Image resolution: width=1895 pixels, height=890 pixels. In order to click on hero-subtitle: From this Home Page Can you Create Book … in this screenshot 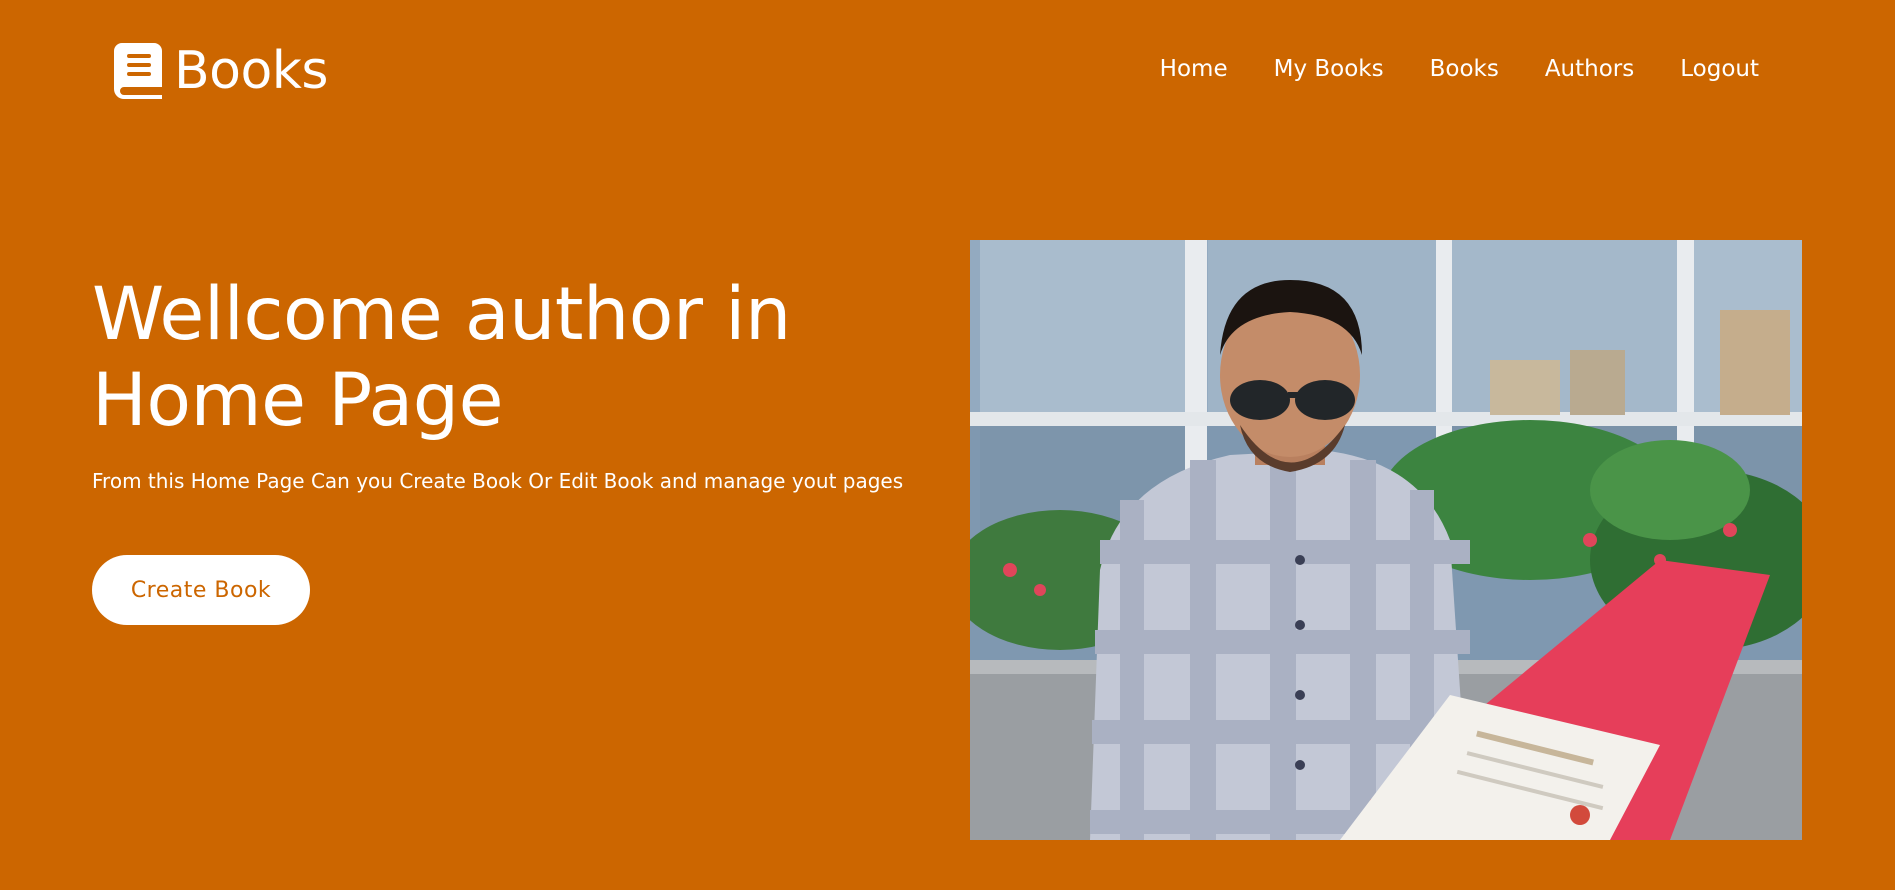, I will do `click(498, 481)`.